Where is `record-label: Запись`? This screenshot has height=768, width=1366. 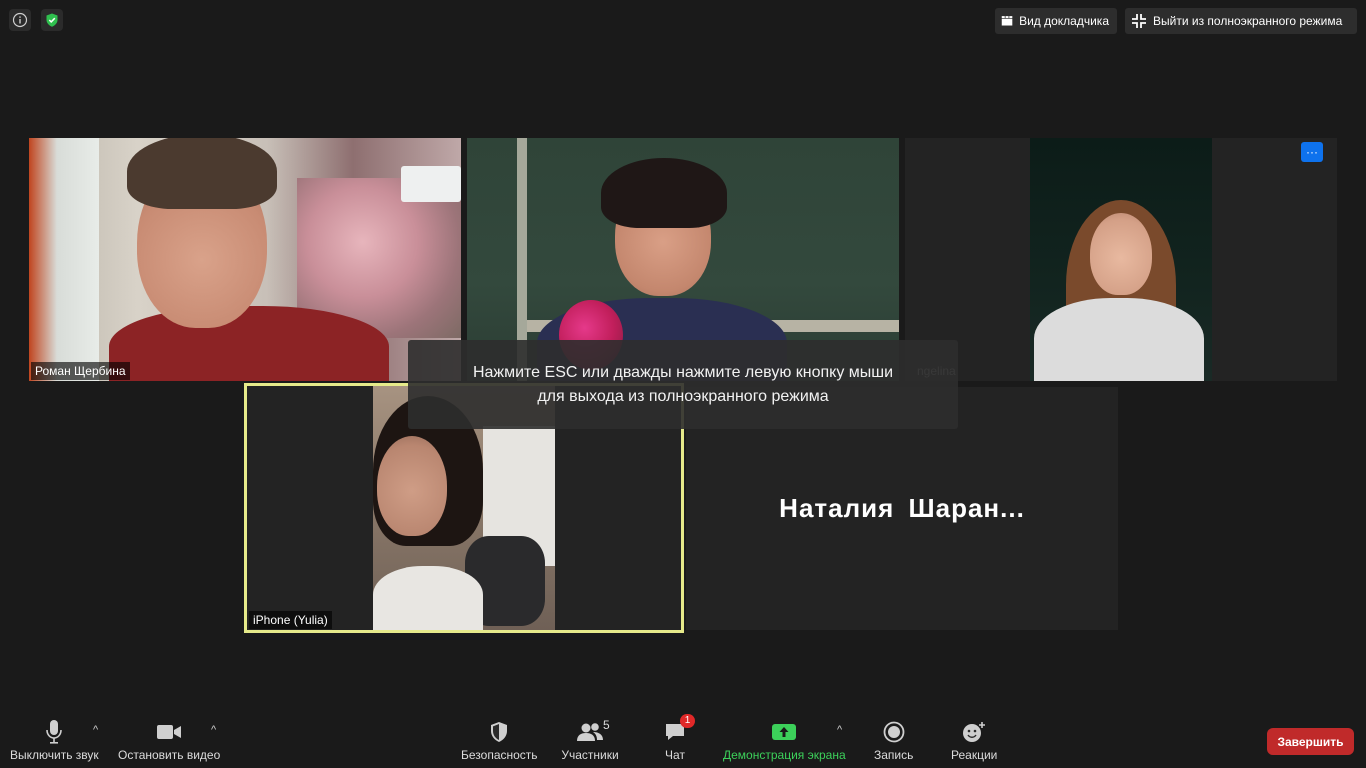
record-label: Запись is located at coordinates (894, 755).